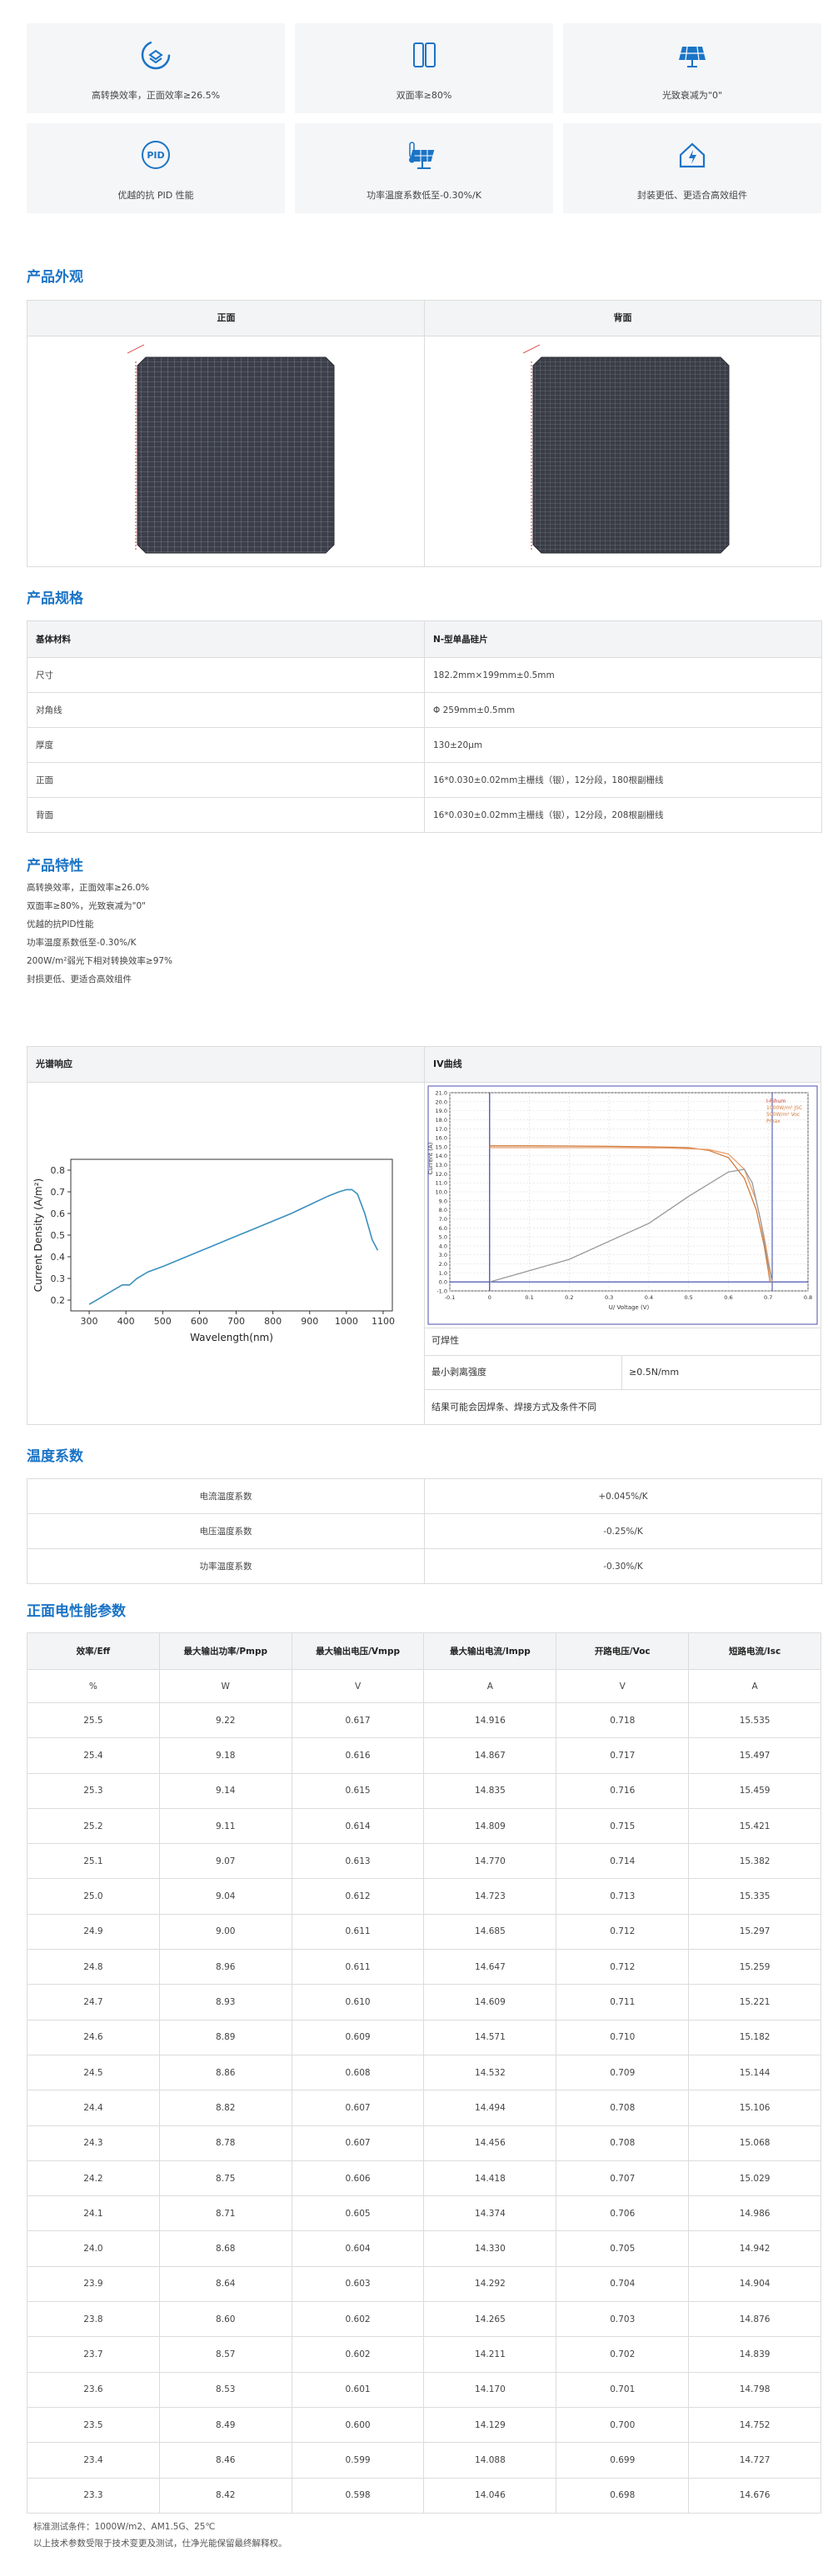  I want to click on table-cell: 8.68, so click(225, 2248).